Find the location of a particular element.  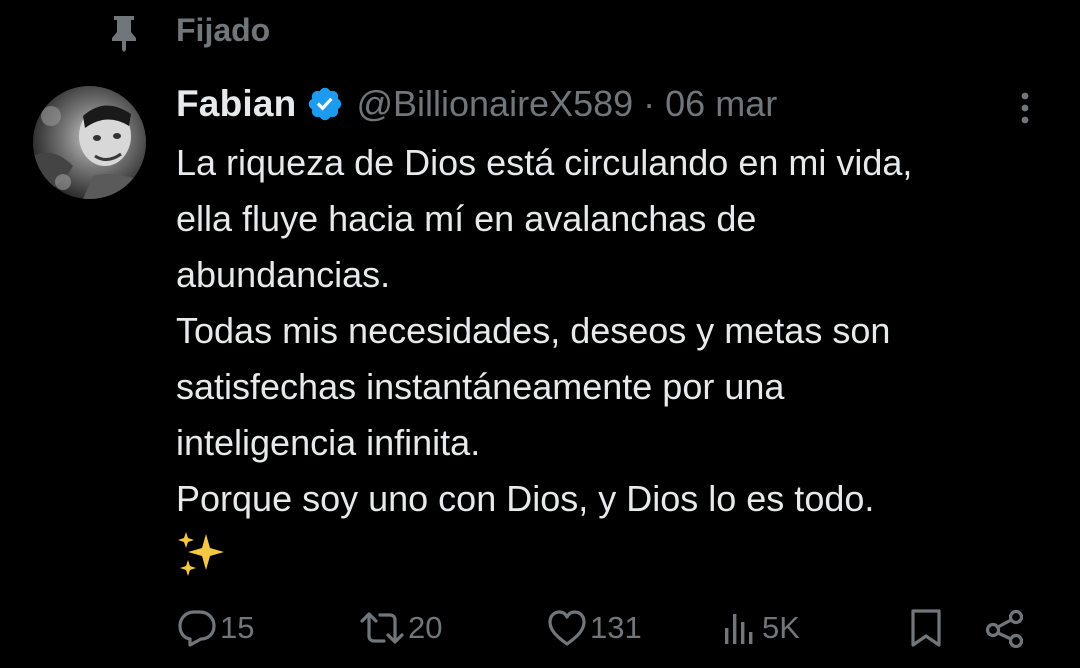

retweet-icon is located at coordinates (382, 628).